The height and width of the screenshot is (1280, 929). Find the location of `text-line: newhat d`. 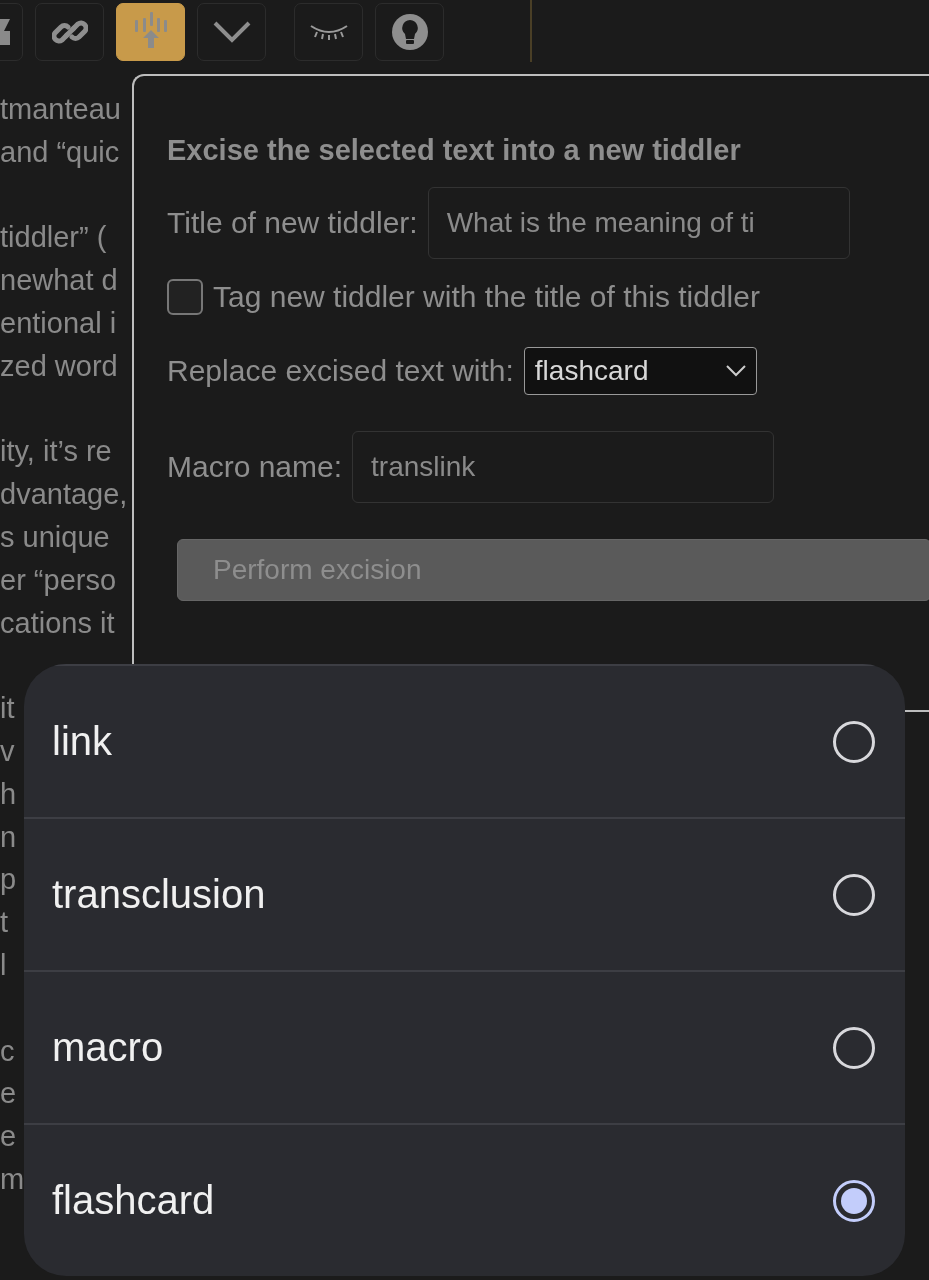

text-line: newhat d is located at coordinates (59, 281).